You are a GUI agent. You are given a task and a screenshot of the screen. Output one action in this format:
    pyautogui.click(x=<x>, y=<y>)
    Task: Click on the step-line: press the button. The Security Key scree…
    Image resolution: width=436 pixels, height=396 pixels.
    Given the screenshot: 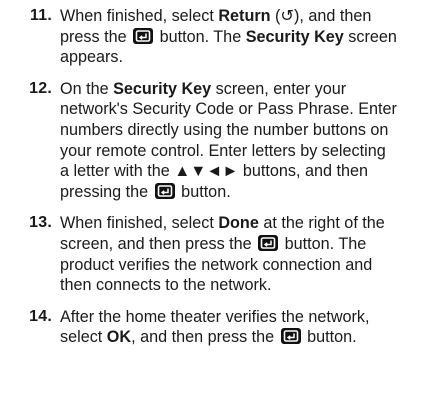 What is the action you would take?
    pyautogui.click(x=228, y=36)
    